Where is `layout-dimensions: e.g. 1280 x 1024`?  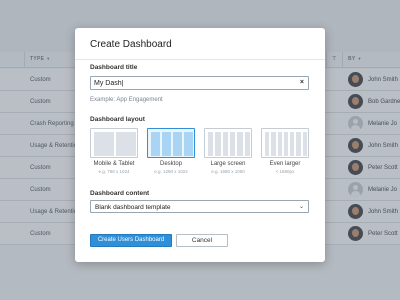 layout-dimensions: e.g. 1280 x 1024 is located at coordinates (171, 171).